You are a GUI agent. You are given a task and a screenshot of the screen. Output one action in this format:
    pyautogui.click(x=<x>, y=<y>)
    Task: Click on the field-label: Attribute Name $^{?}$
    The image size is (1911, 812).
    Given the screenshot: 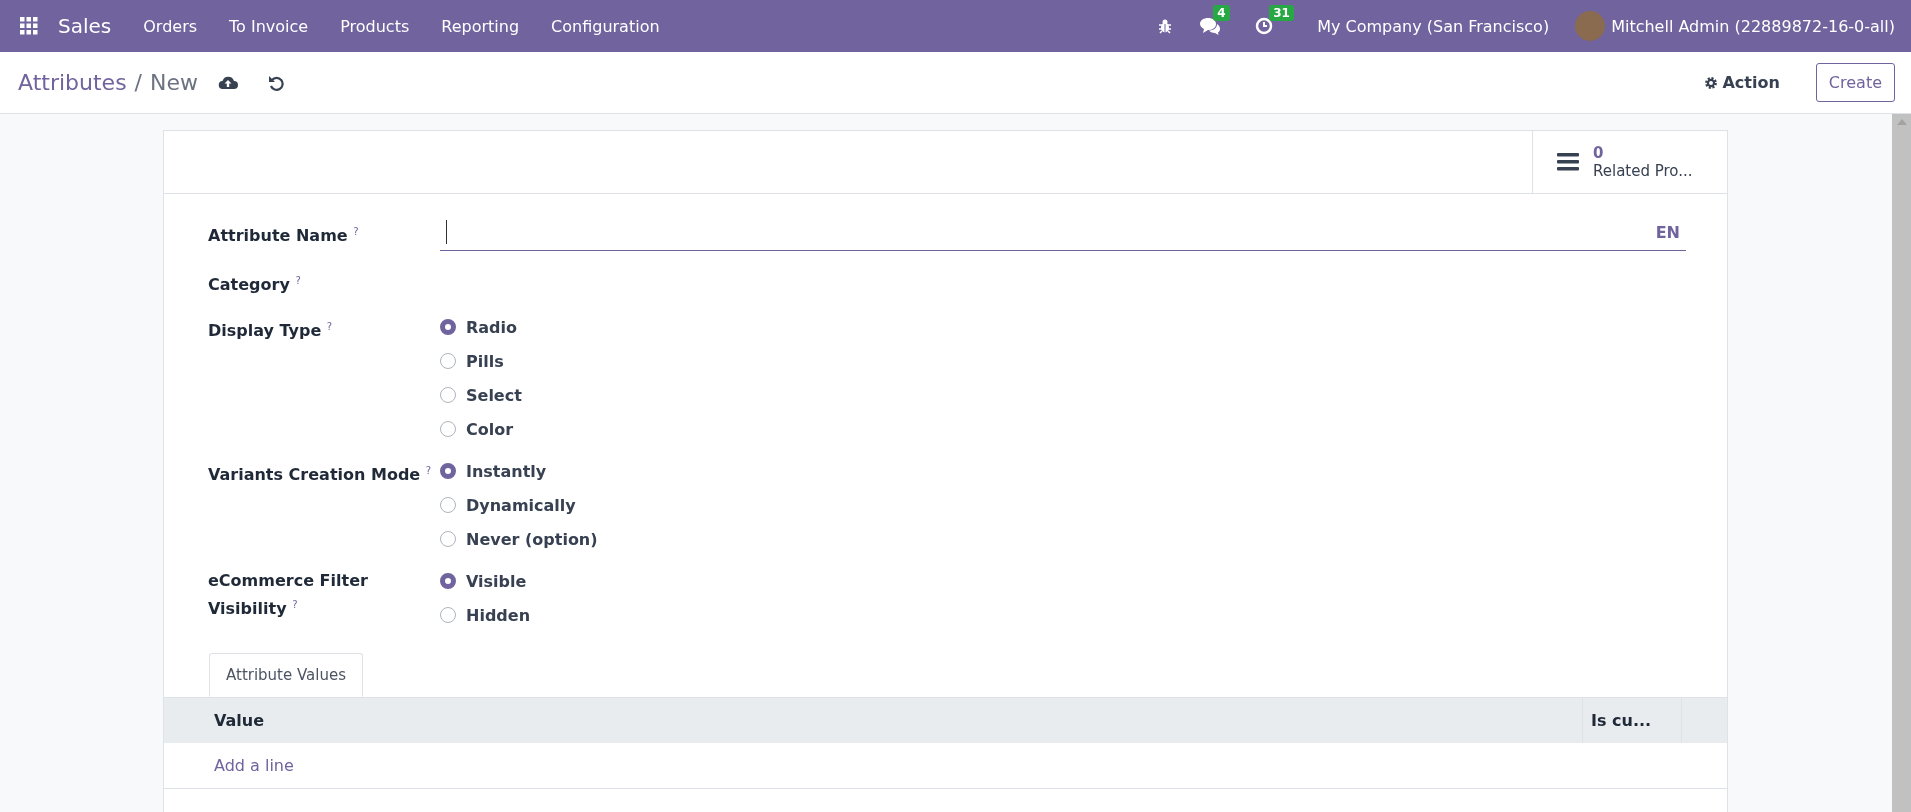 What is the action you would take?
    pyautogui.click(x=284, y=236)
    